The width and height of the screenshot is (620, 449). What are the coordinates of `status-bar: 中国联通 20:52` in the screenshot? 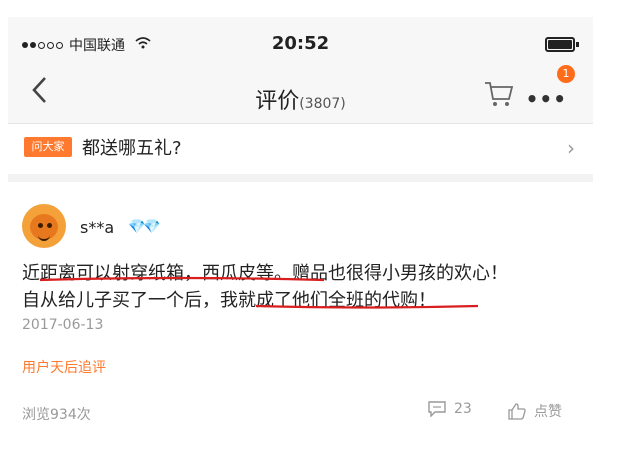 It's located at (300, 41).